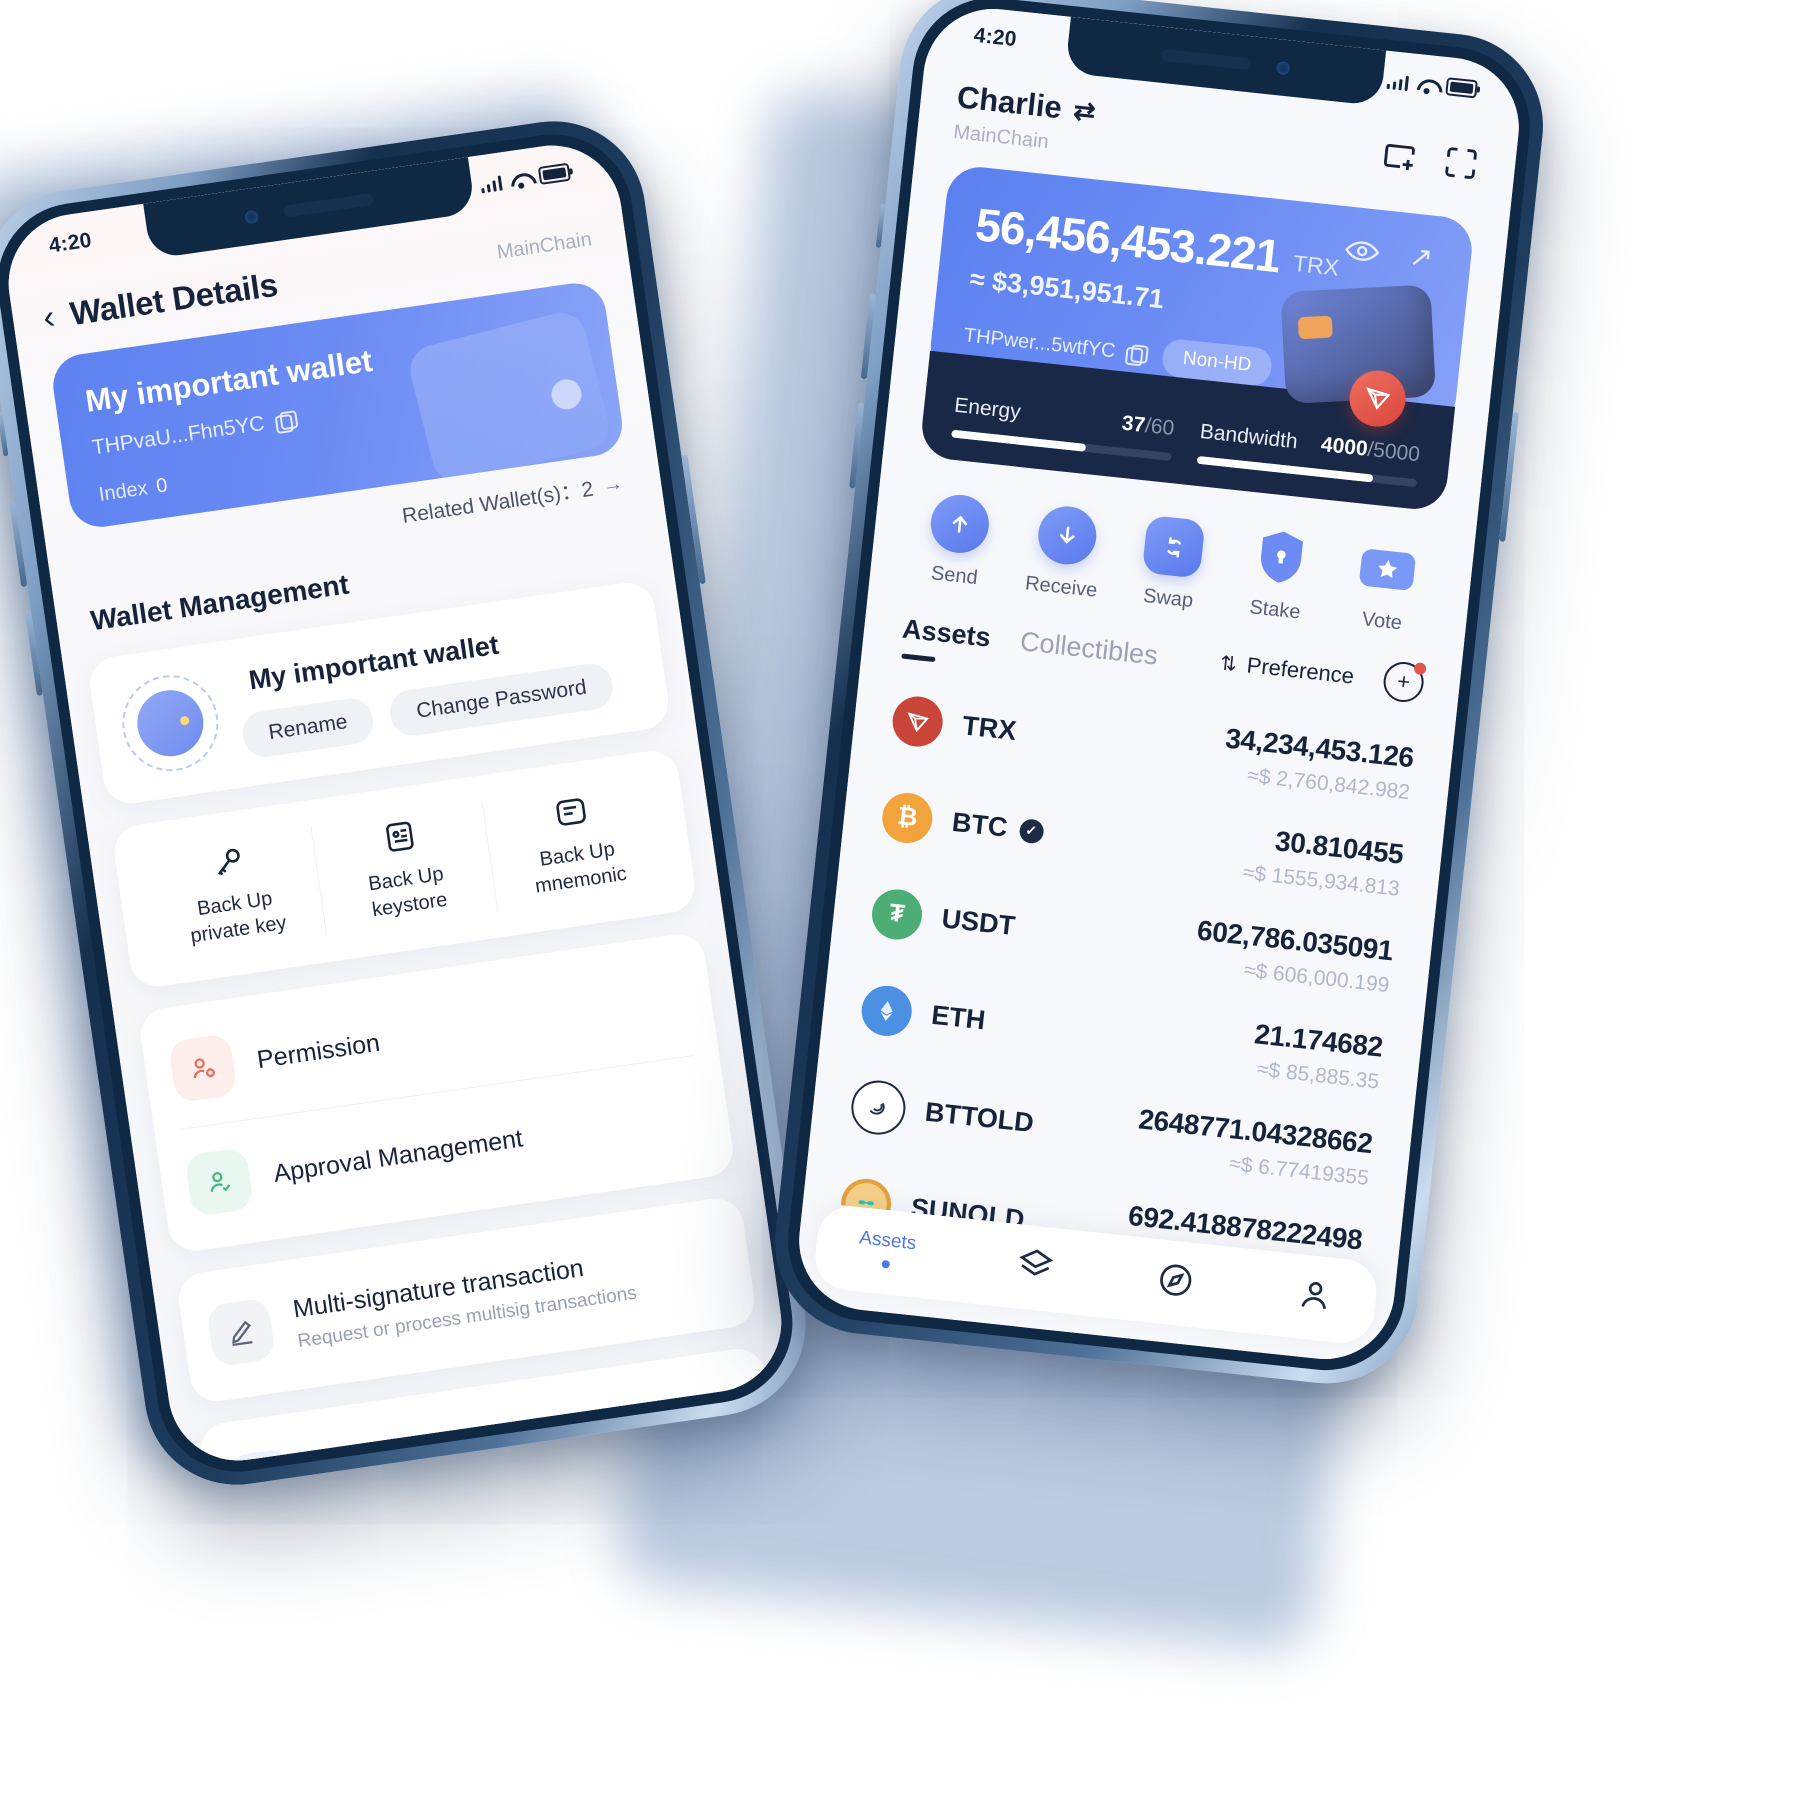 The height and width of the screenshot is (1800, 1800). Describe the element at coordinates (954, 725) in the screenshot. I see `asset-left-trx: TRX` at that location.